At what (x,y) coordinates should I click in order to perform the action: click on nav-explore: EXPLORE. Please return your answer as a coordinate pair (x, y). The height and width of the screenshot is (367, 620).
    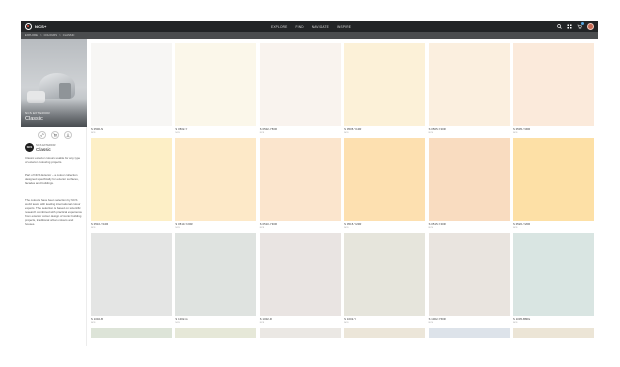
    Looking at the image, I should click on (279, 27).